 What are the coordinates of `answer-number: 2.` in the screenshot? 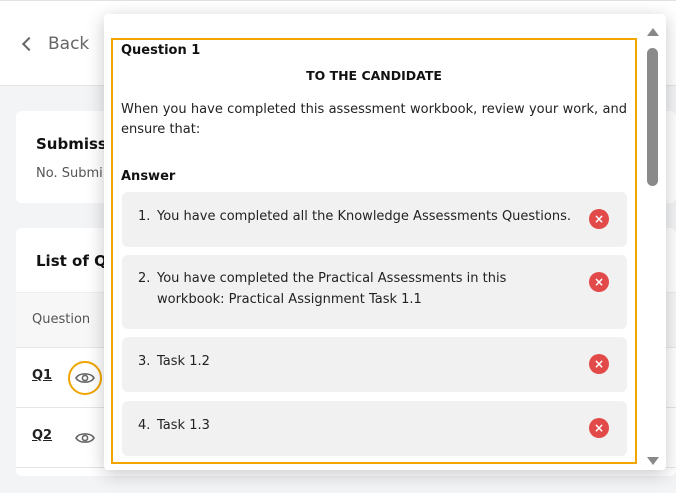 It's located at (144, 278).